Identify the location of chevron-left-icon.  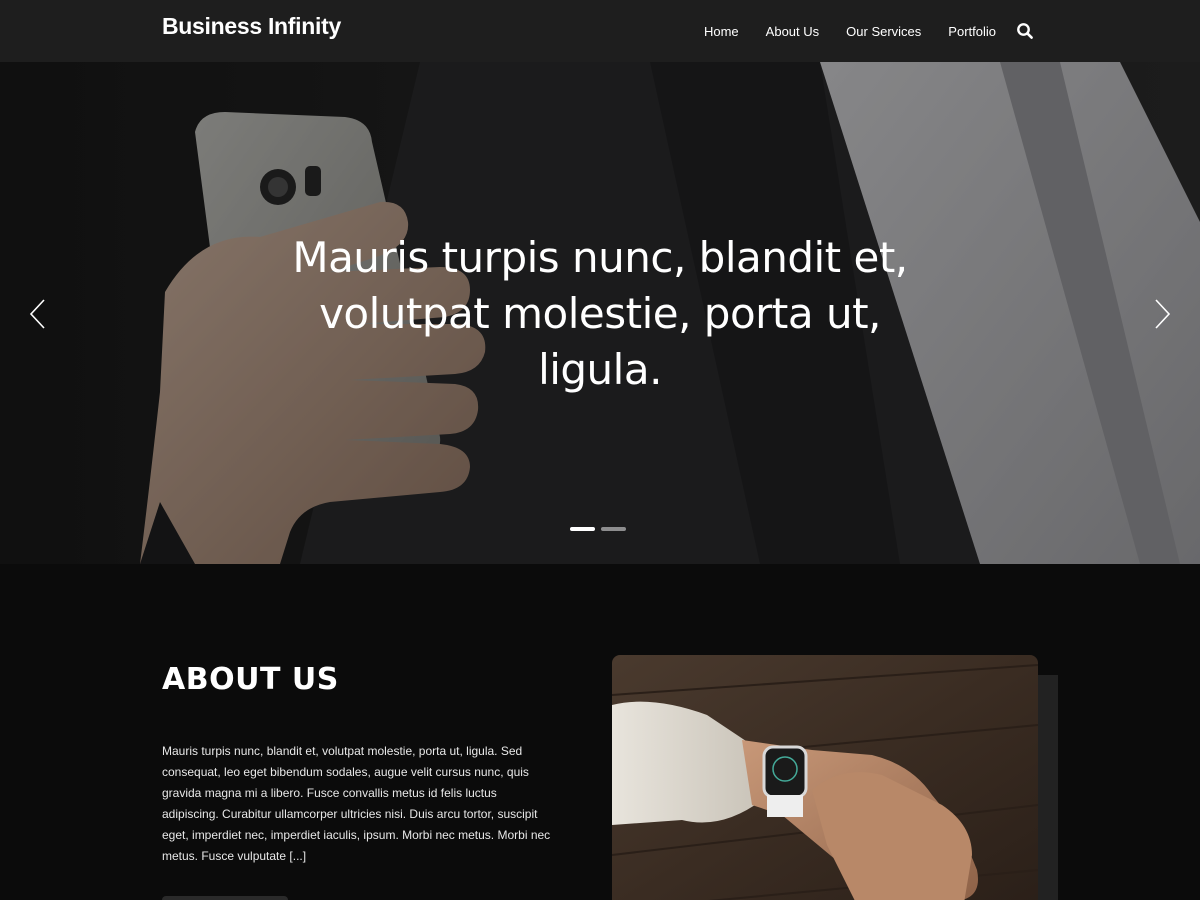
(39, 314).